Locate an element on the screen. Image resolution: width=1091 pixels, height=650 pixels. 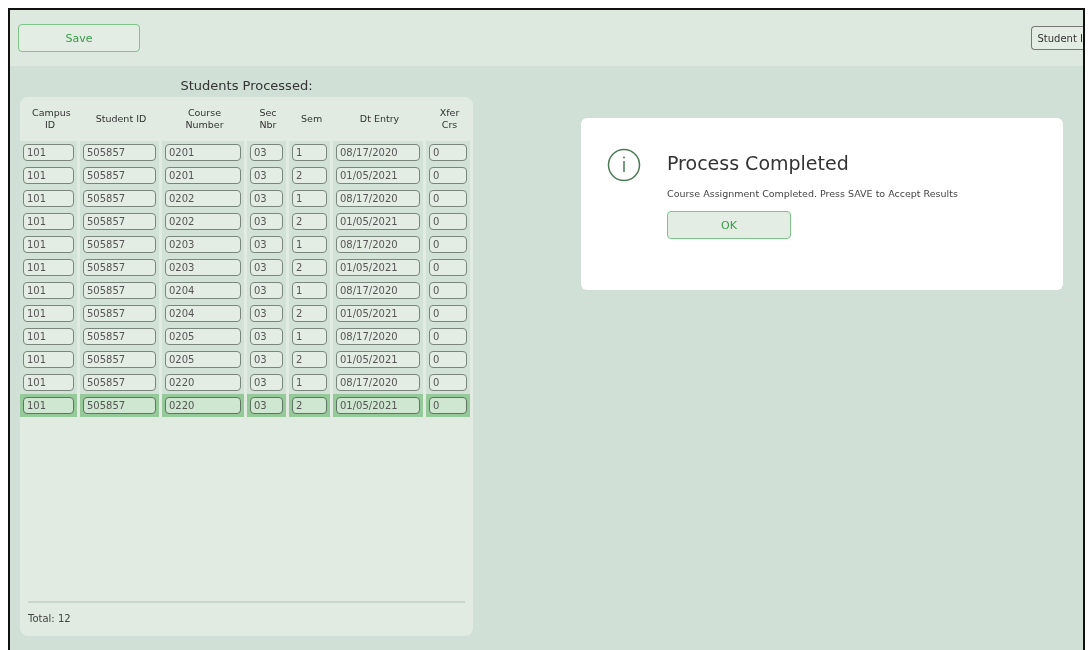
table-row: 101 505857 0220 03 1 08/17/2020 0 is located at coordinates (246, 382).